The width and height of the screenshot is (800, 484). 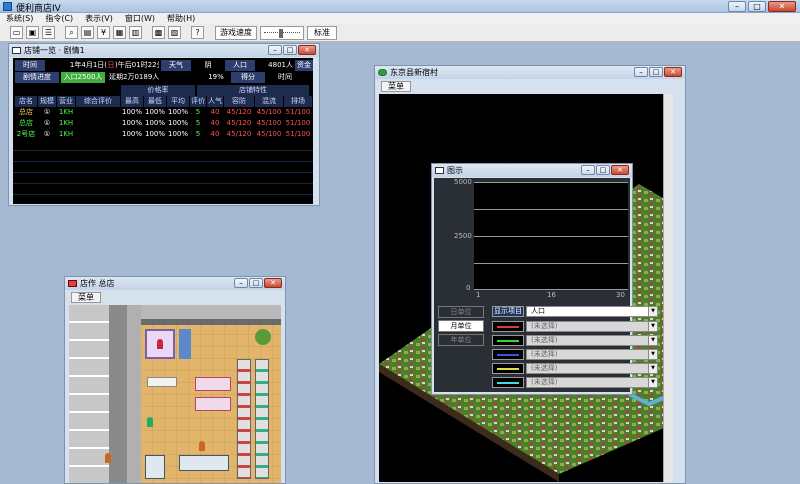 I want to click on series-color-swatch, so click(x=508, y=354).